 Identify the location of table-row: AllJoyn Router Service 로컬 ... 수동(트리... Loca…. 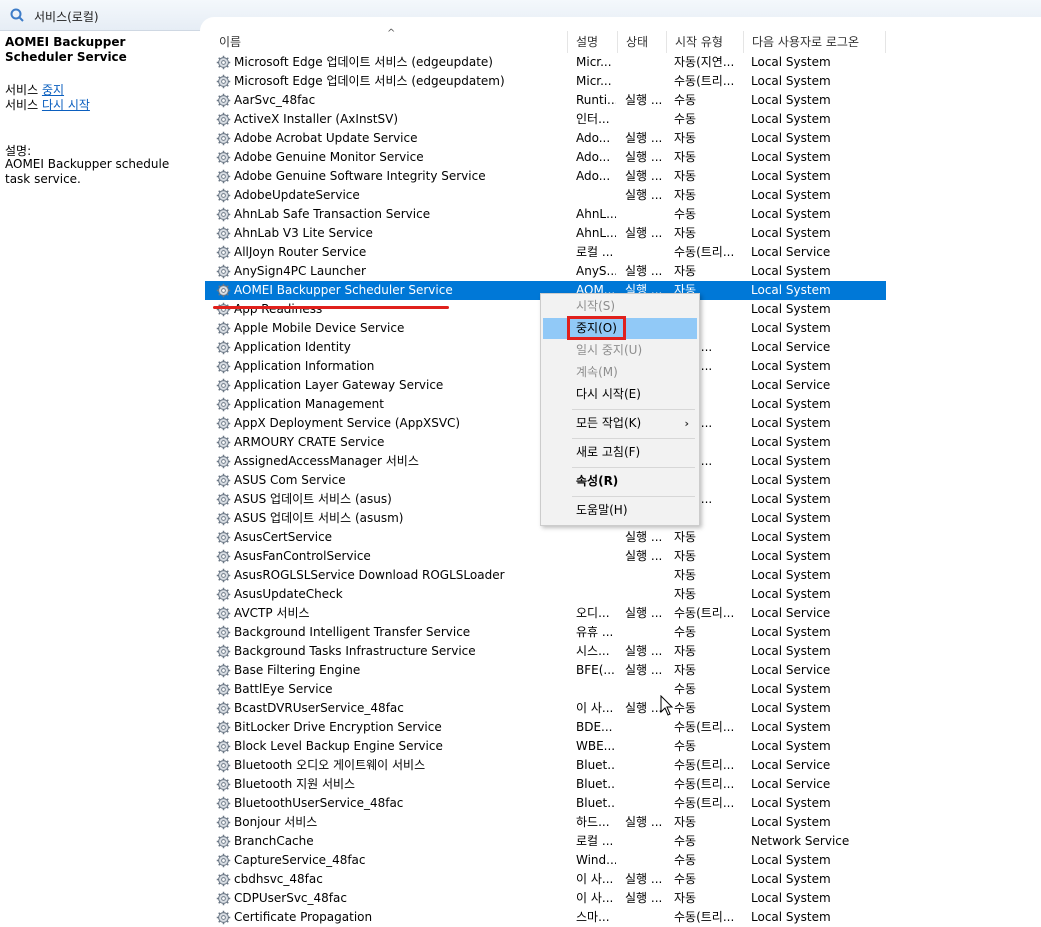
(623, 252).